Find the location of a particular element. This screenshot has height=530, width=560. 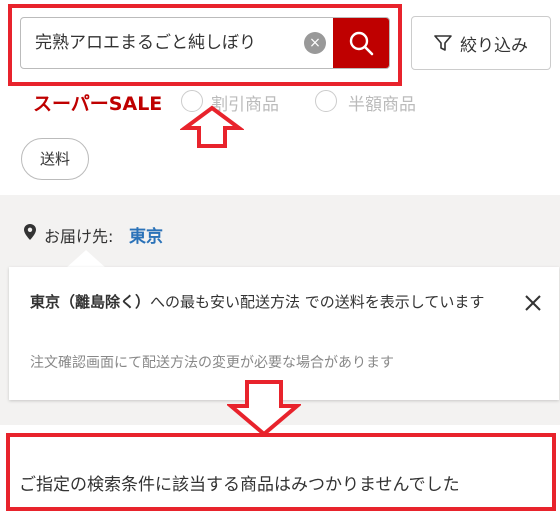

search-annotation-box is located at coordinates (205, 45).